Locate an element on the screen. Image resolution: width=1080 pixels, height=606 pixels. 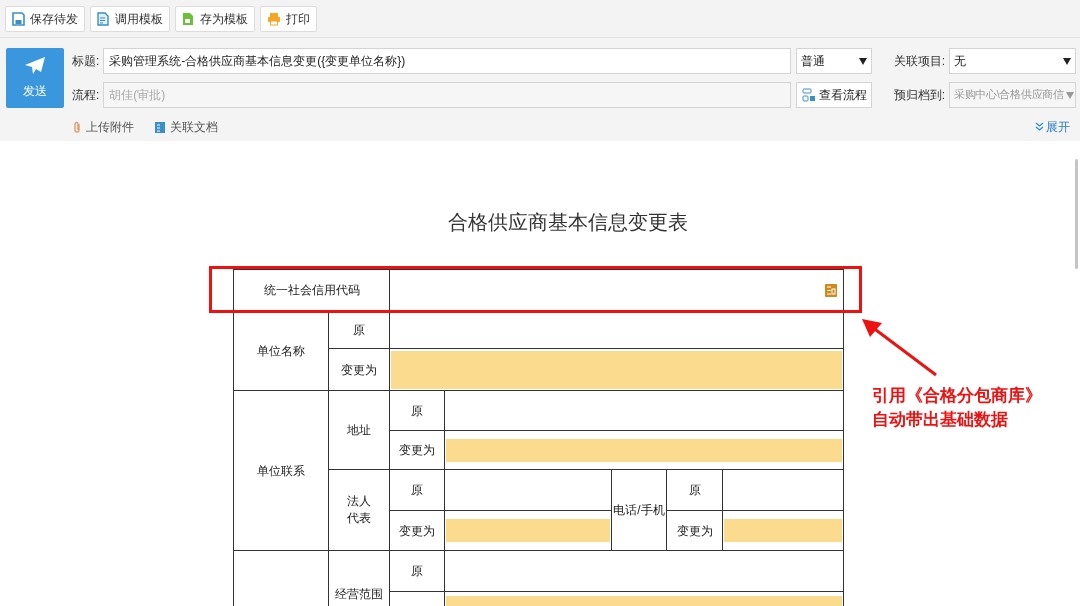
cell-label: 地址 is located at coordinates (359, 430).